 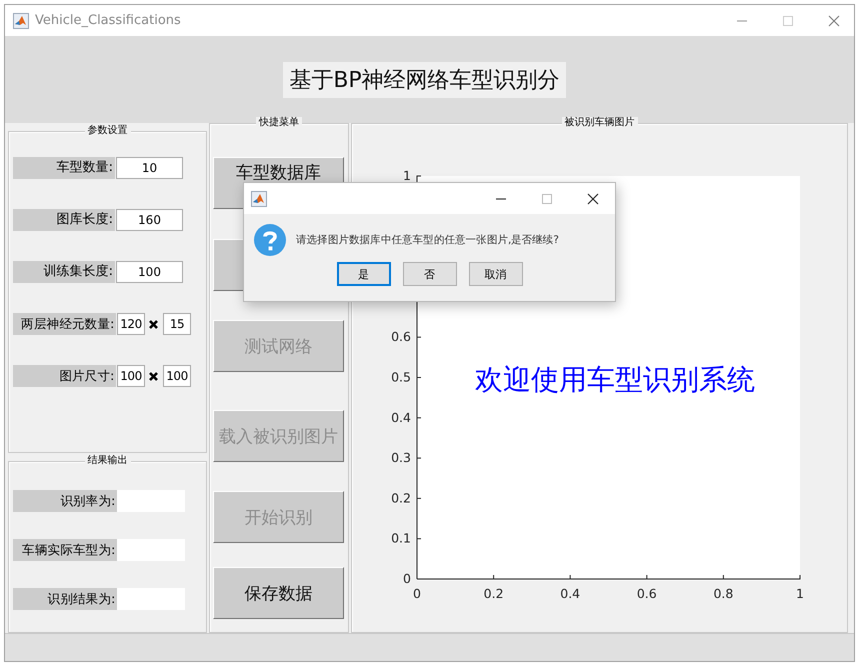 I want to click on close-icon, so click(x=593, y=198).